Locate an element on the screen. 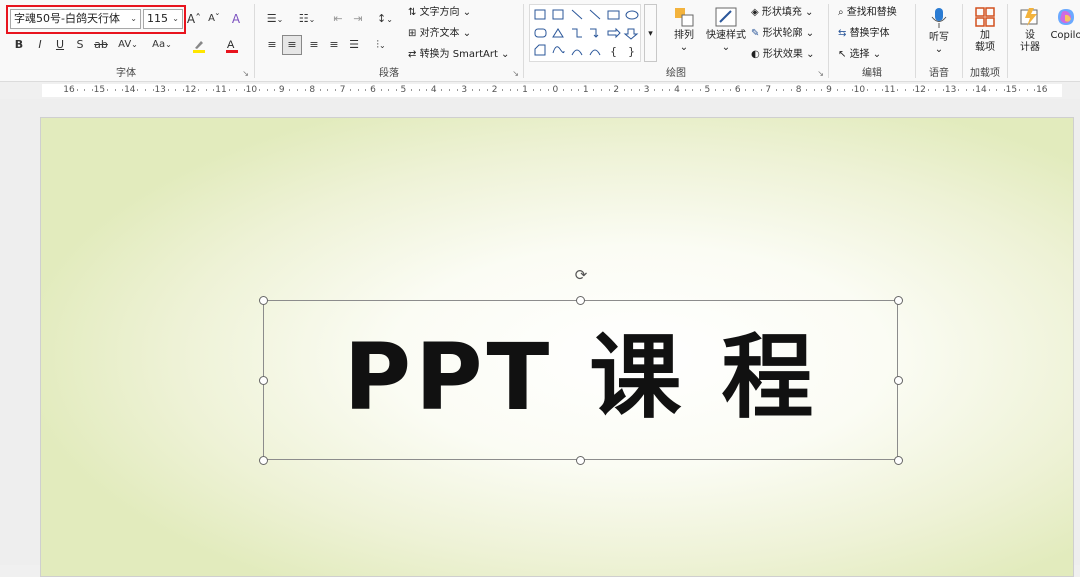 Image resolution: width=1080 pixels, height=577 pixels. voice-group: 听写 ⌄ 语音 is located at coordinates (939, 41).